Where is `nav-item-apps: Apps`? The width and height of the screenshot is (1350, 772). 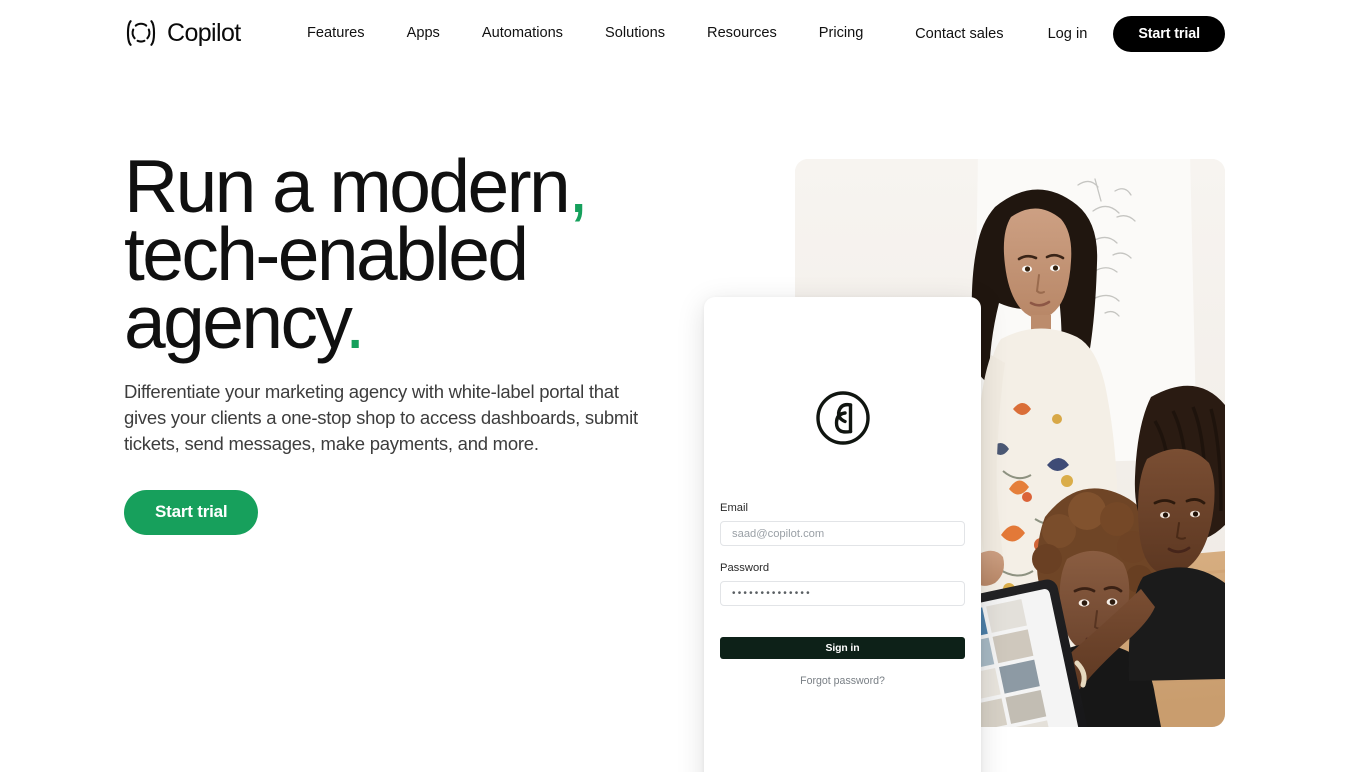
nav-item-apps: Apps is located at coordinates (423, 33).